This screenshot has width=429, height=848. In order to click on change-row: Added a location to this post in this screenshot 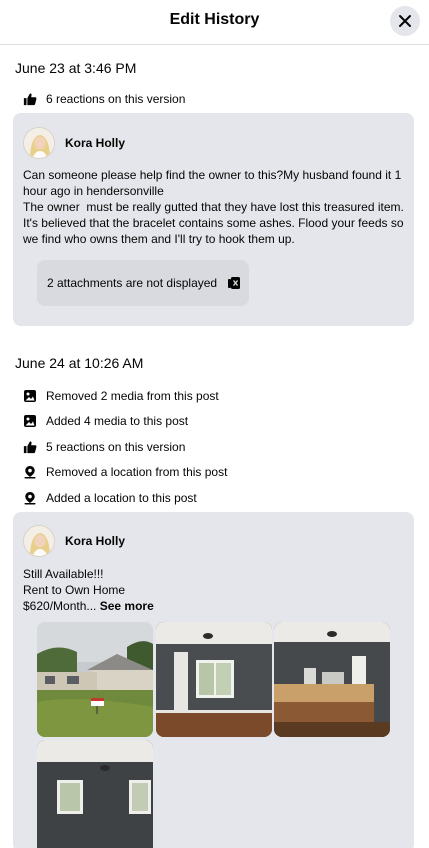, I will do `click(109, 498)`.